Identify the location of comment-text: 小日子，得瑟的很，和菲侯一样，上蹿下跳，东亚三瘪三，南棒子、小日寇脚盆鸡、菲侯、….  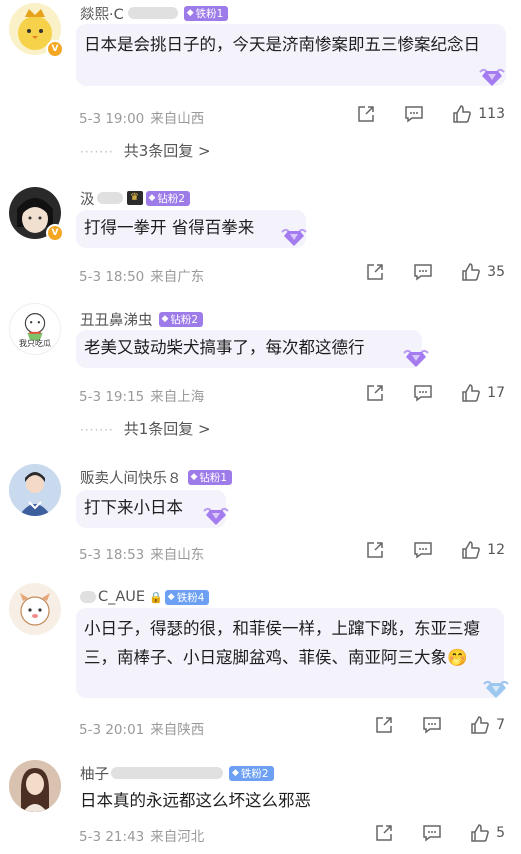
(282, 643).